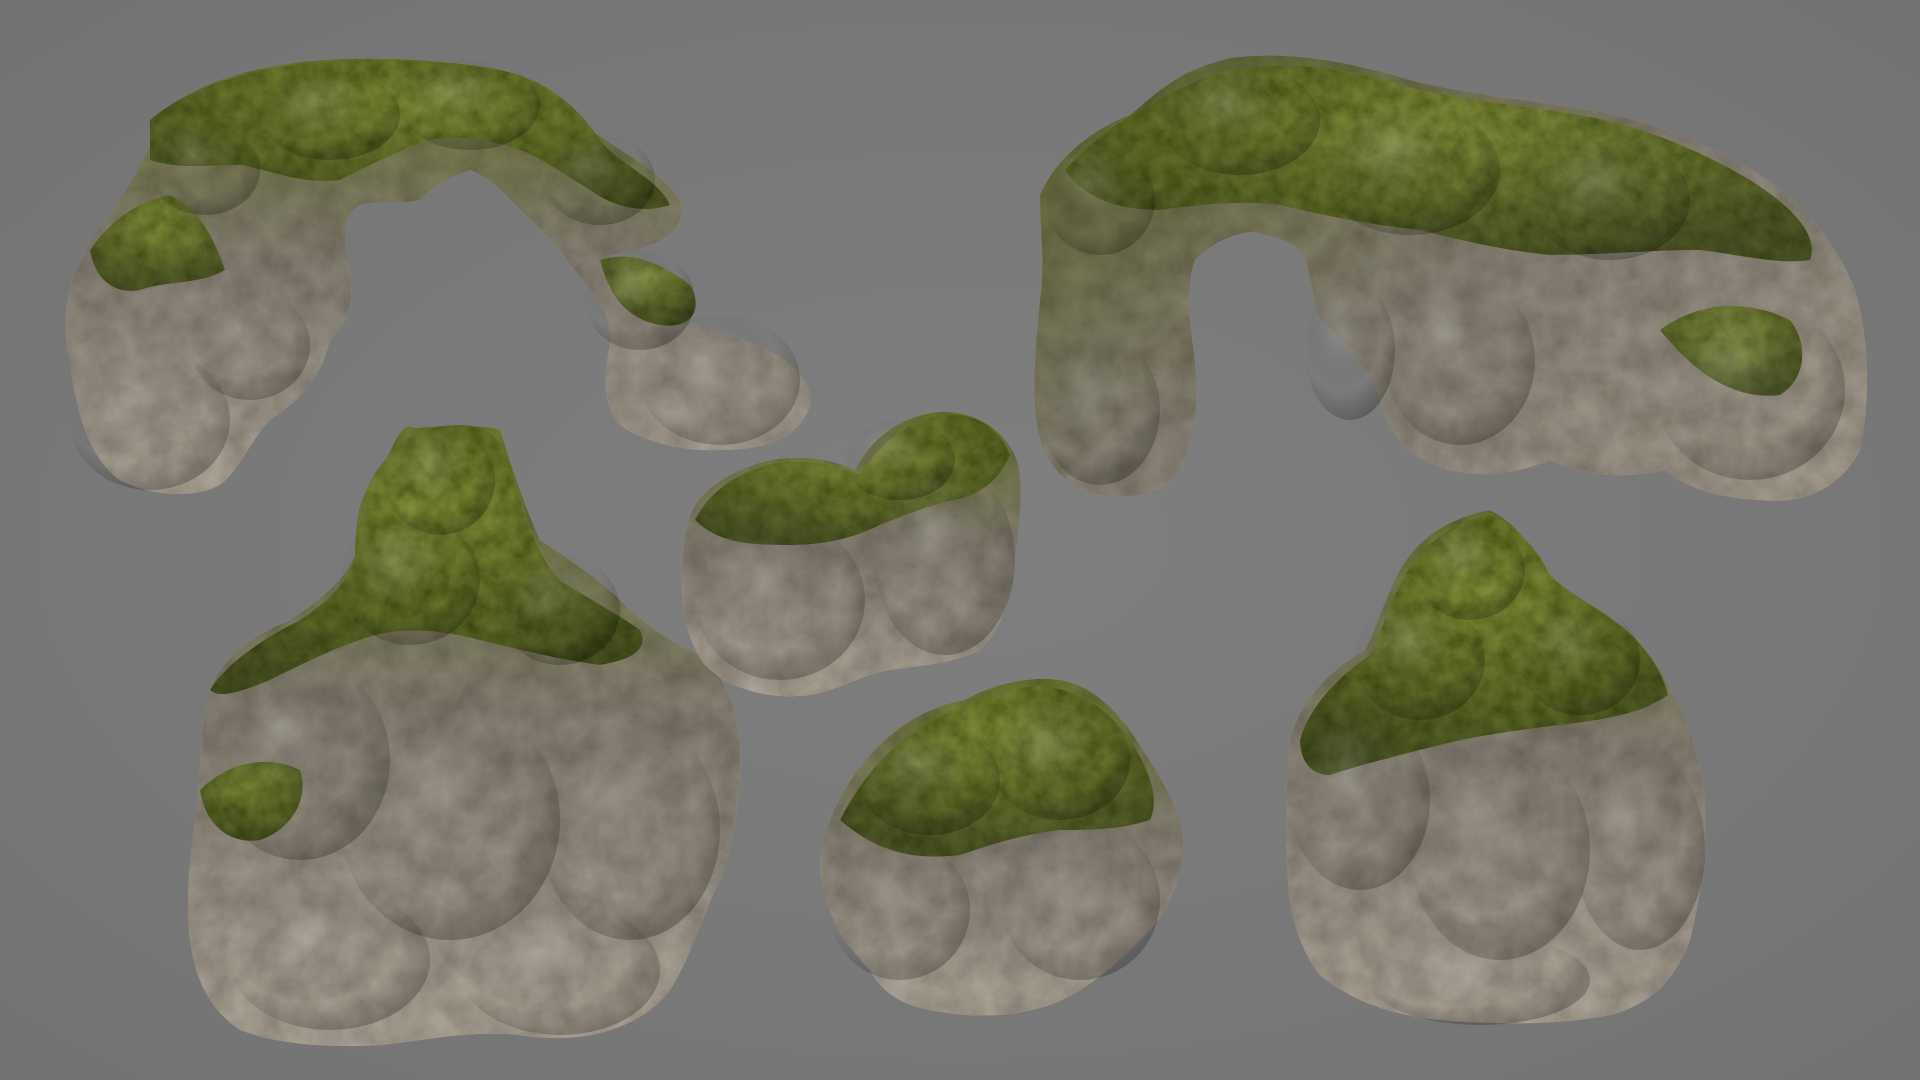 This screenshot has height=1080, width=1920. I want to click on rock-boulder-double, so click(851, 554).